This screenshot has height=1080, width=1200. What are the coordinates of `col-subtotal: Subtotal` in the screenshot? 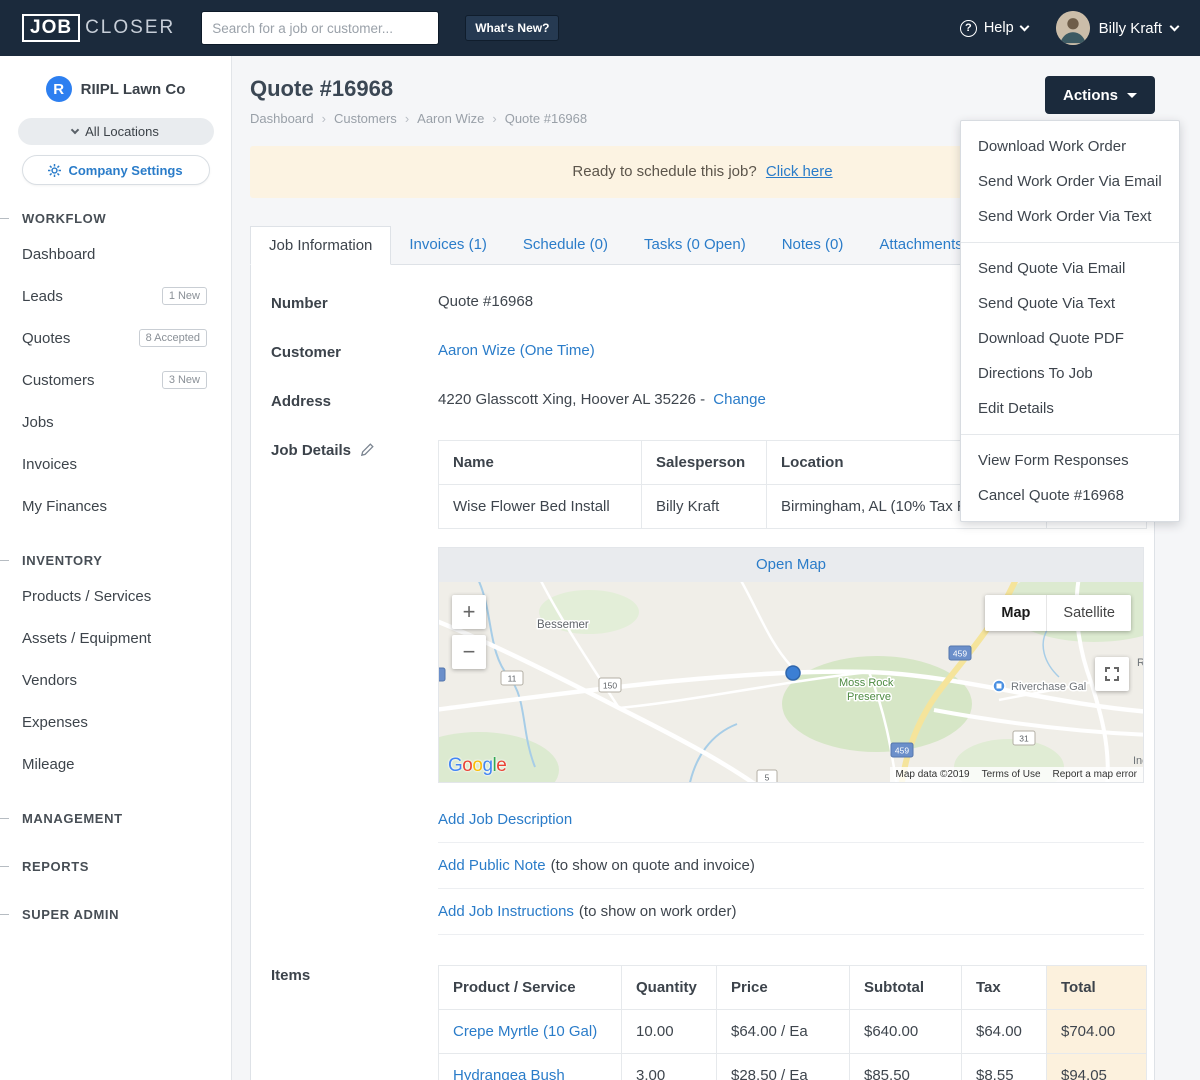 It's located at (905, 987).